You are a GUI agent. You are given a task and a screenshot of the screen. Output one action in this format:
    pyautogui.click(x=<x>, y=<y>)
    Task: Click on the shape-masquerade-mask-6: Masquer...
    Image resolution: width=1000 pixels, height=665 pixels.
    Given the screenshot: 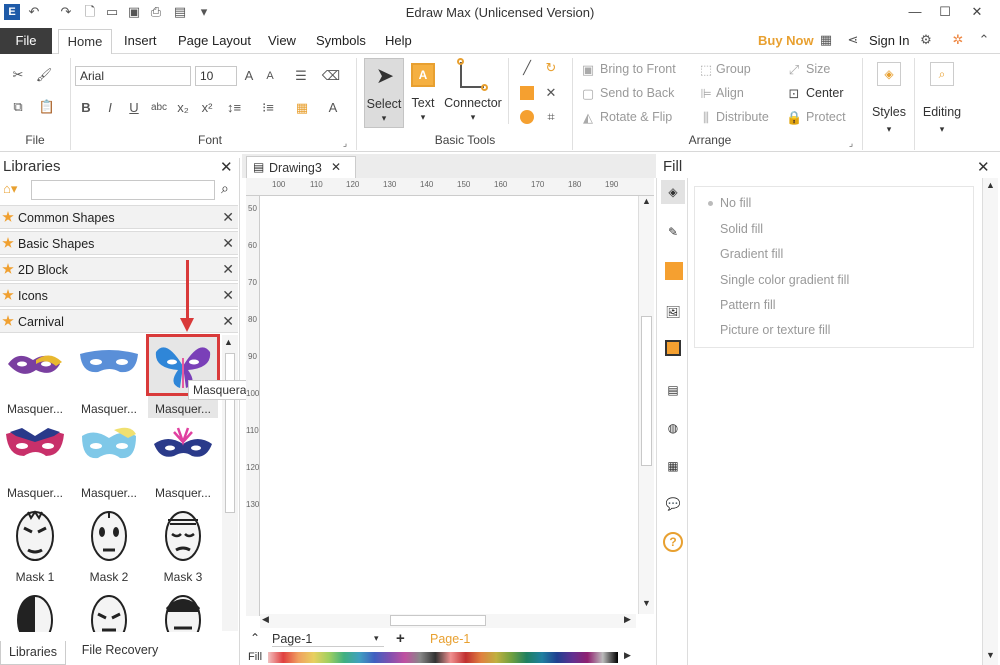 What is the action you would take?
    pyautogui.click(x=183, y=461)
    